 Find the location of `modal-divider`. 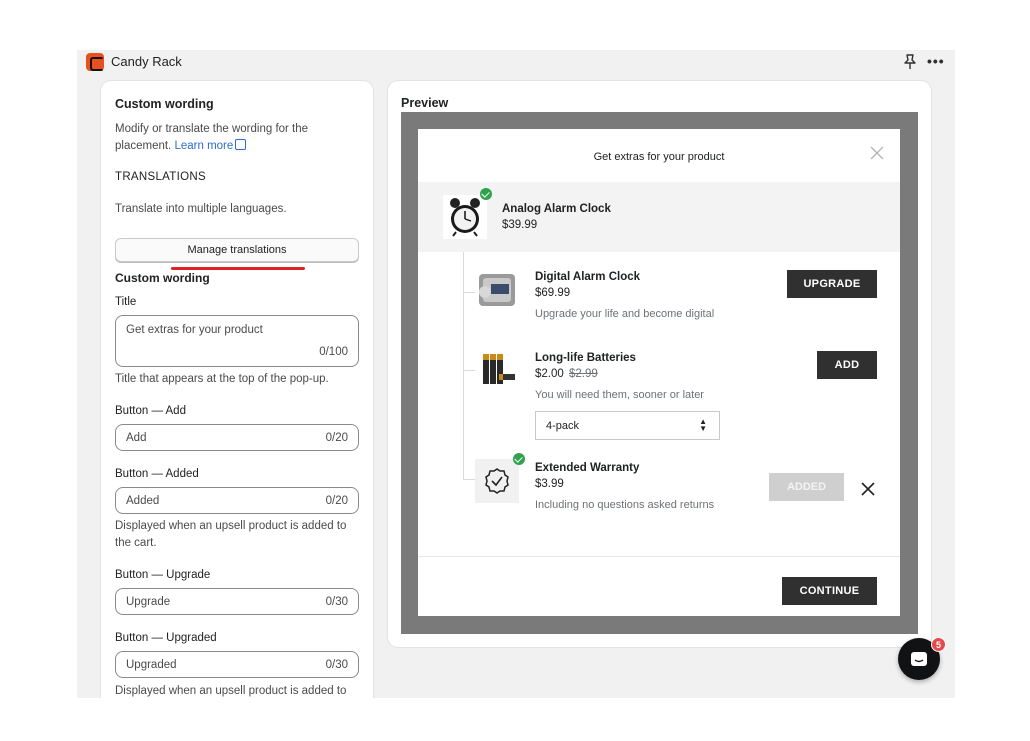

modal-divider is located at coordinates (659, 556).